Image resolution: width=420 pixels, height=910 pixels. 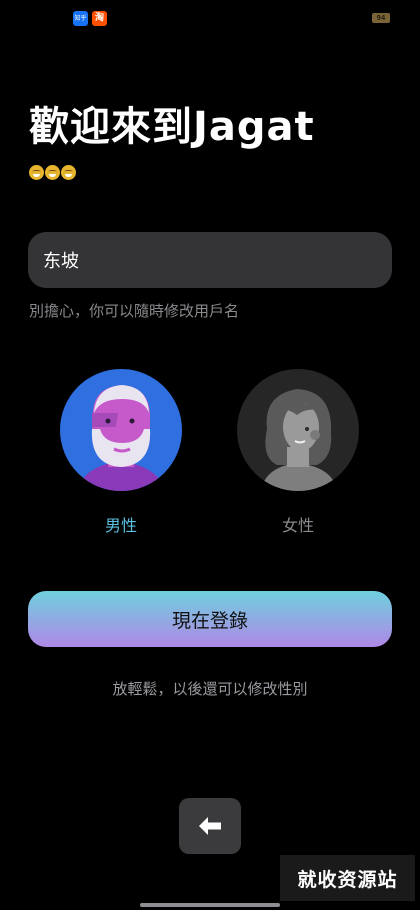 I want to click on back-button, so click(x=210, y=826).